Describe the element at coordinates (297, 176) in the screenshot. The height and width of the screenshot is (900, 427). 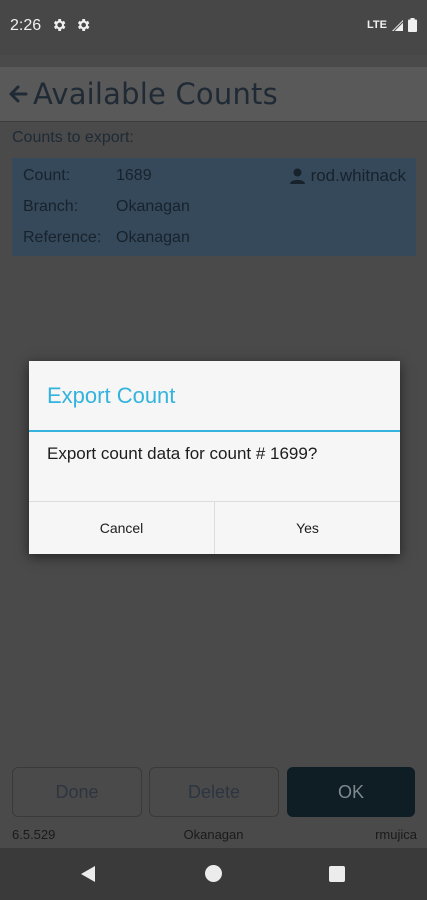
I see `person-icon` at that location.